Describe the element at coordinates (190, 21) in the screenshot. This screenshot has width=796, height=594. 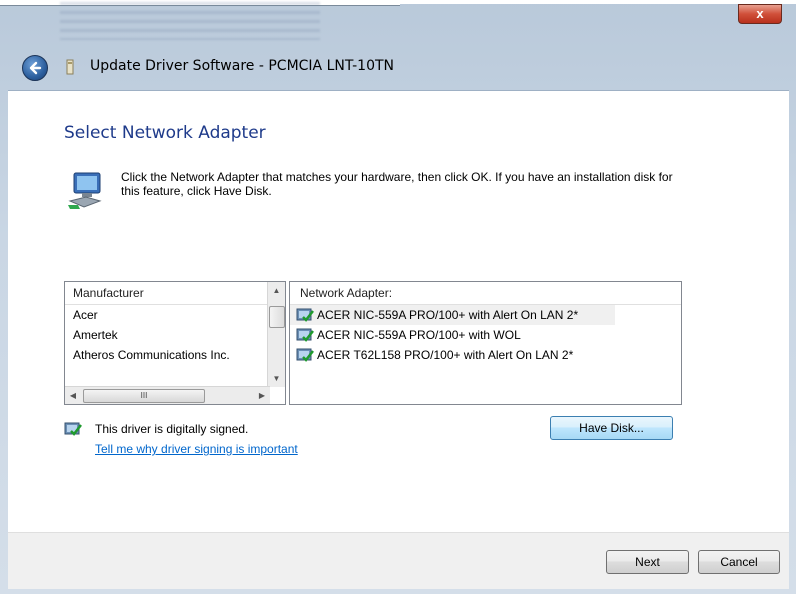
I see `background-blur` at that location.